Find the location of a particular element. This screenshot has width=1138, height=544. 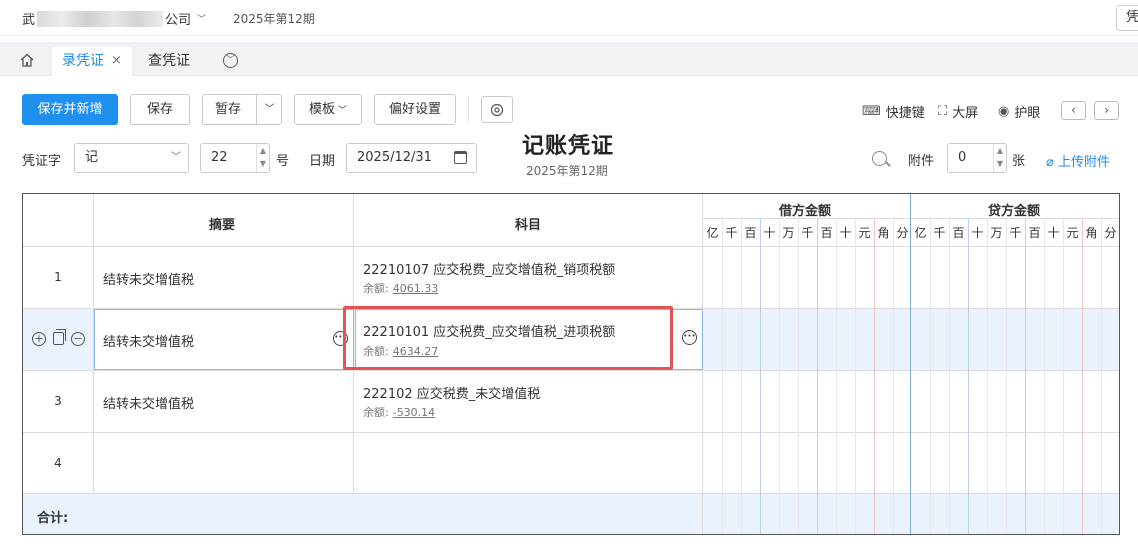

balance-text: 余额: -530.14 is located at coordinates (399, 412).